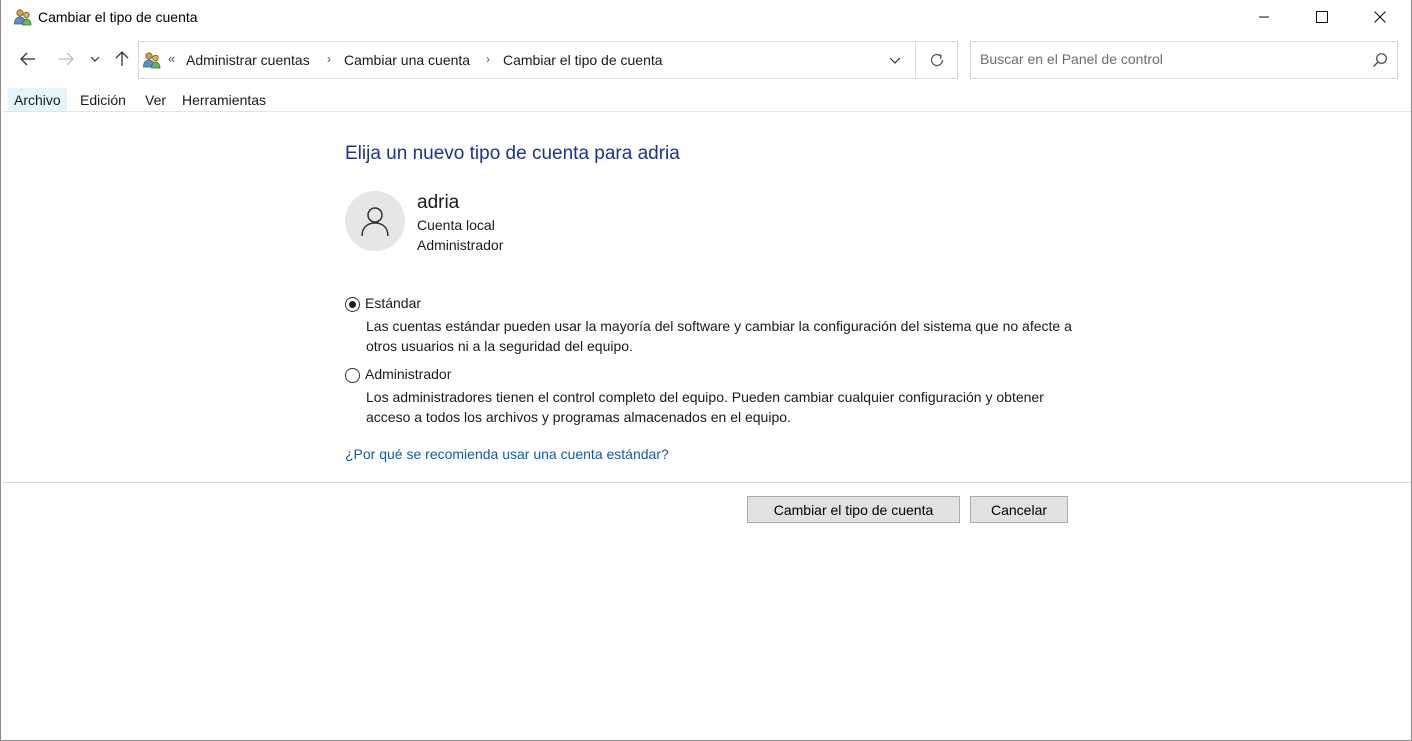 Image resolution: width=1412 pixels, height=741 pixels. Describe the element at coordinates (155, 99) in the screenshot. I see `menu-ver: Ver` at that location.